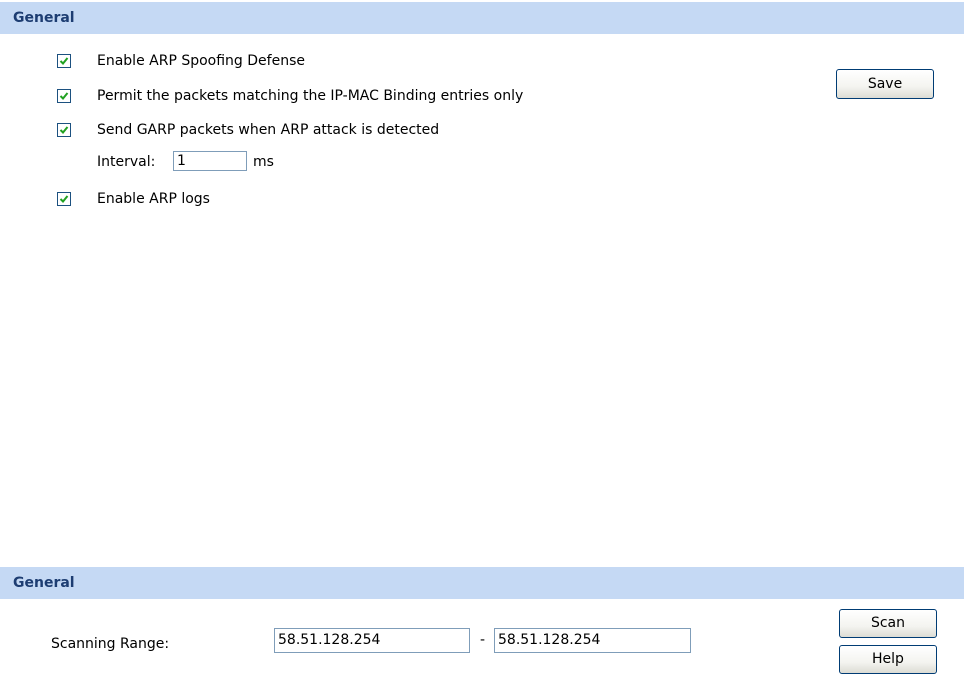 This screenshot has width=964, height=681. I want to click on interval-unit: ms, so click(263, 162).